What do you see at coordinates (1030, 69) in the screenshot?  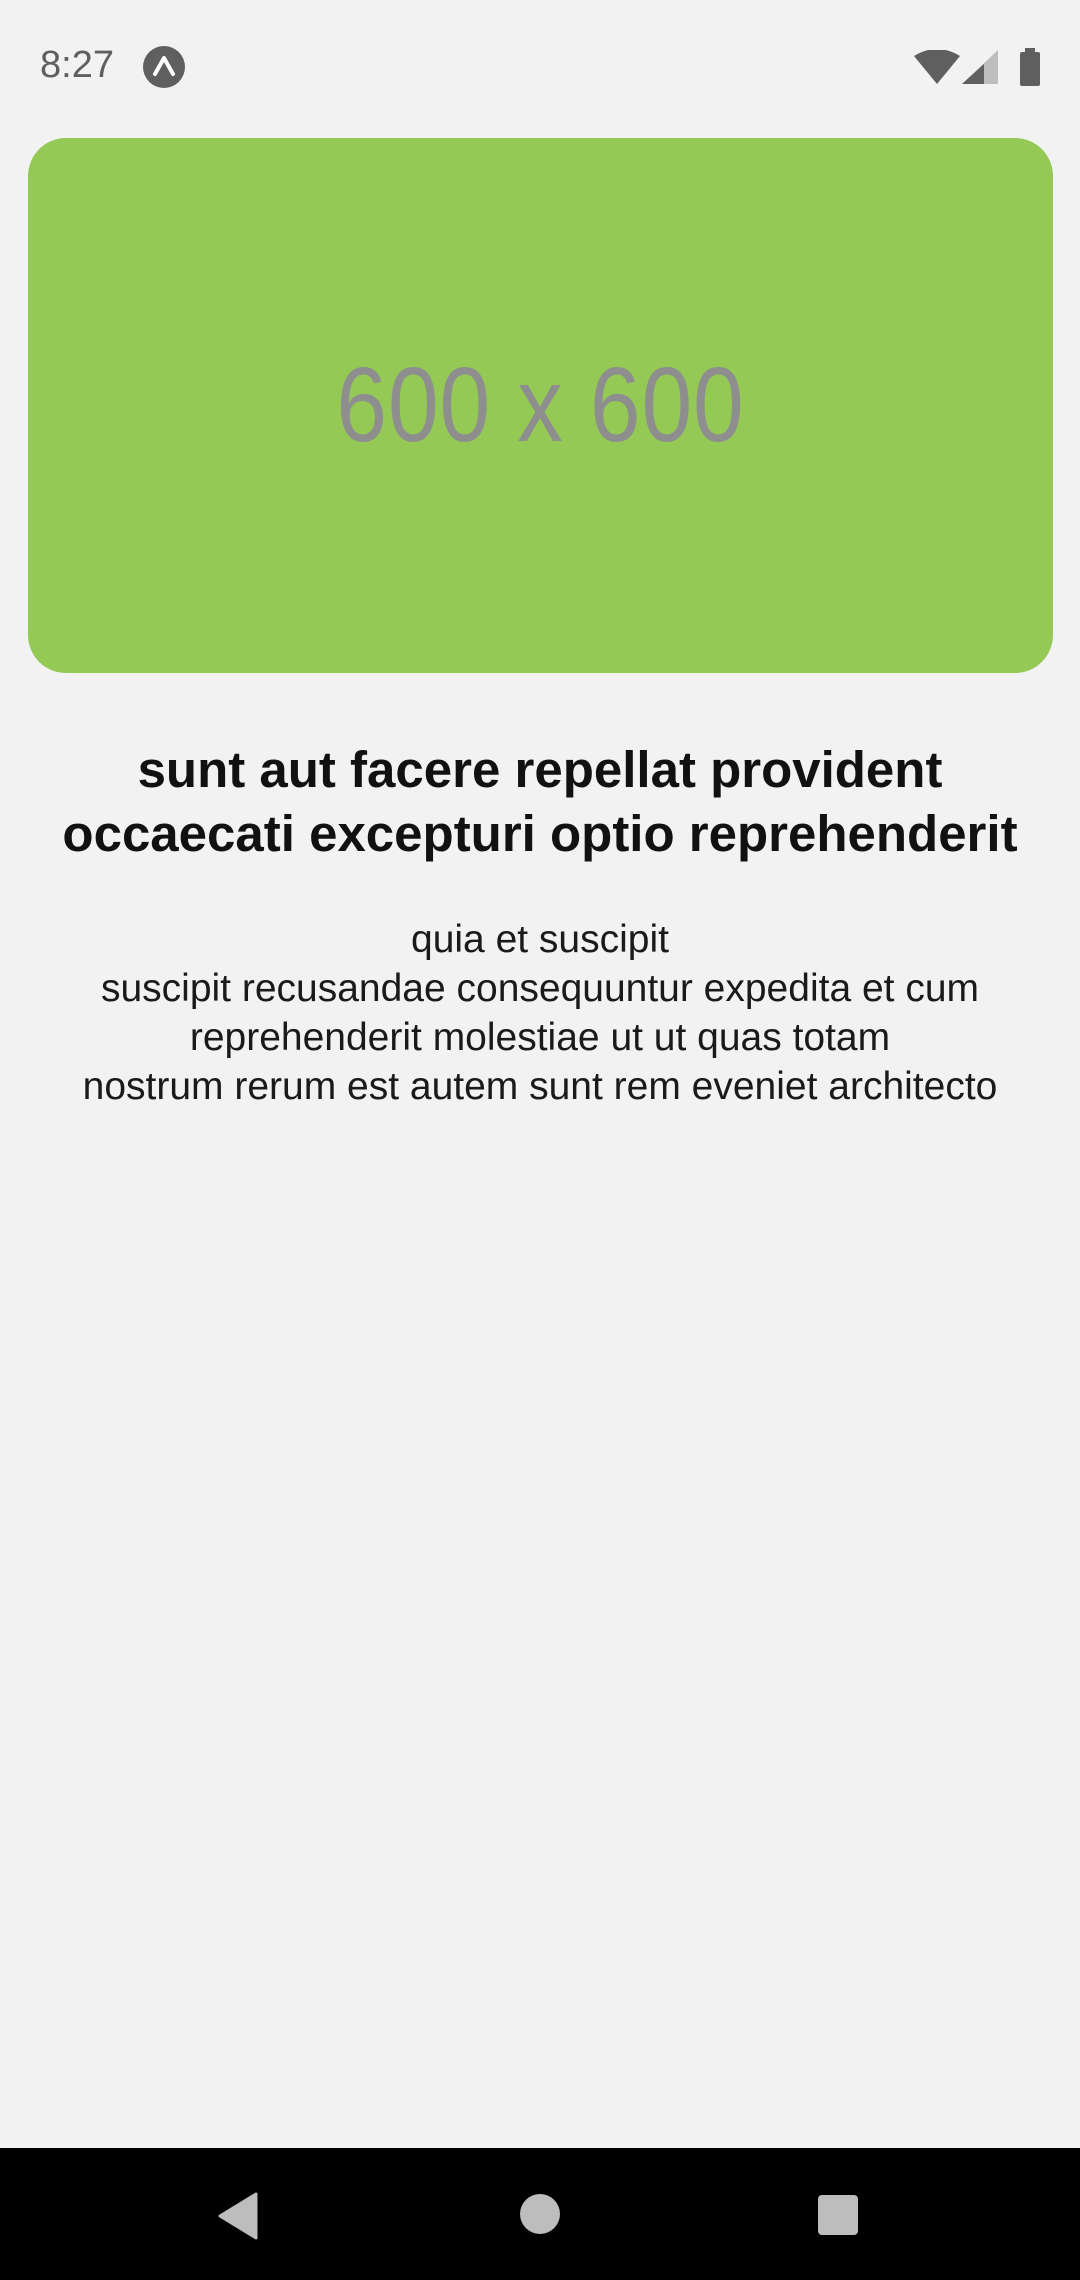 I see `battery-icon` at bounding box center [1030, 69].